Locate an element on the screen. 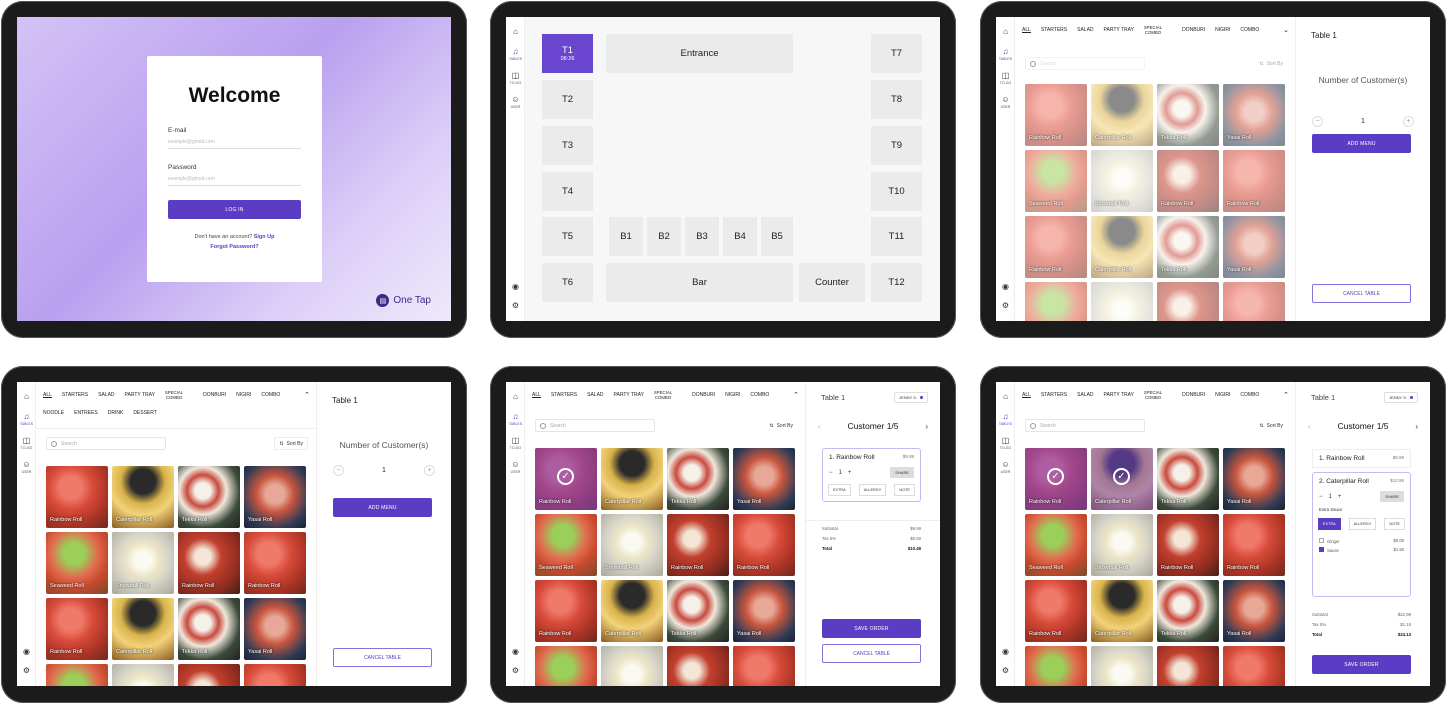 This screenshot has width=1446, height=703. sort-button: ⇅ Sort By is located at coordinates (1271, 63).